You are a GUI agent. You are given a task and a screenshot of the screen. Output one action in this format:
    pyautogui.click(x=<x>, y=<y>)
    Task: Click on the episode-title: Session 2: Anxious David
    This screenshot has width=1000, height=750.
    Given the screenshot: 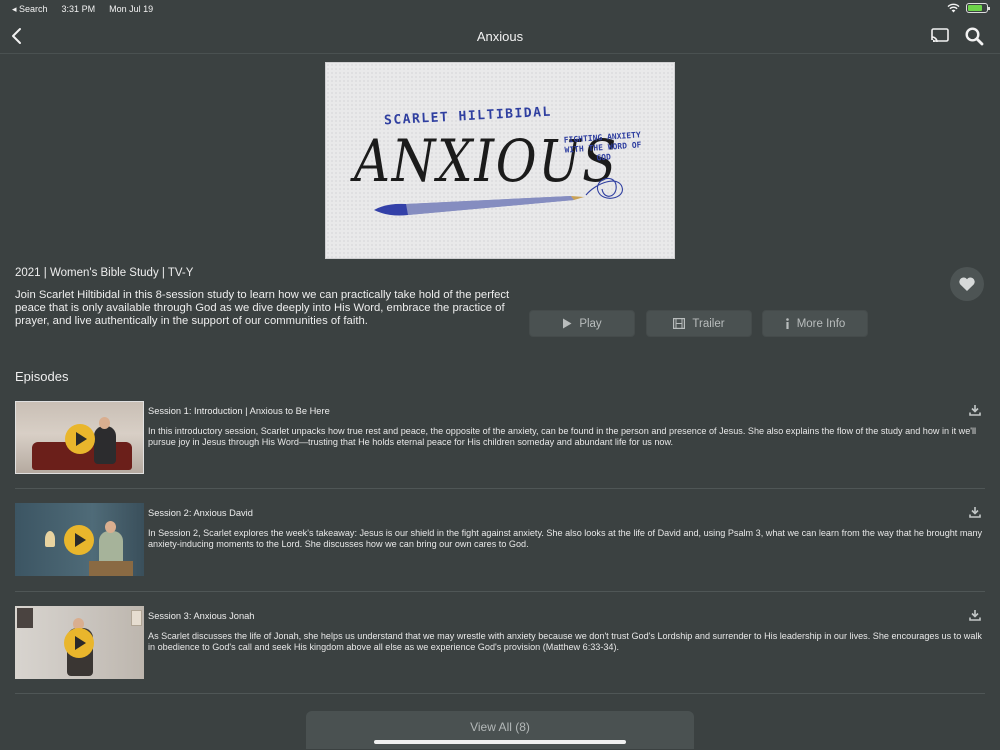 What is the action you would take?
    pyautogui.click(x=200, y=513)
    